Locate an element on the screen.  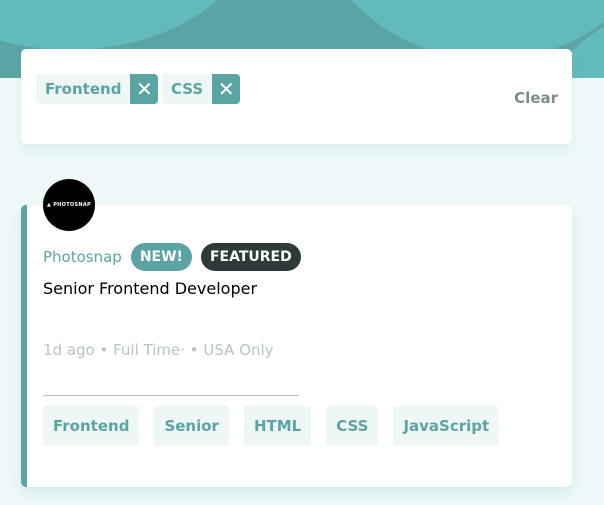
job-meta-row: Photosnap NEW! FEATURED is located at coordinates (176, 257).